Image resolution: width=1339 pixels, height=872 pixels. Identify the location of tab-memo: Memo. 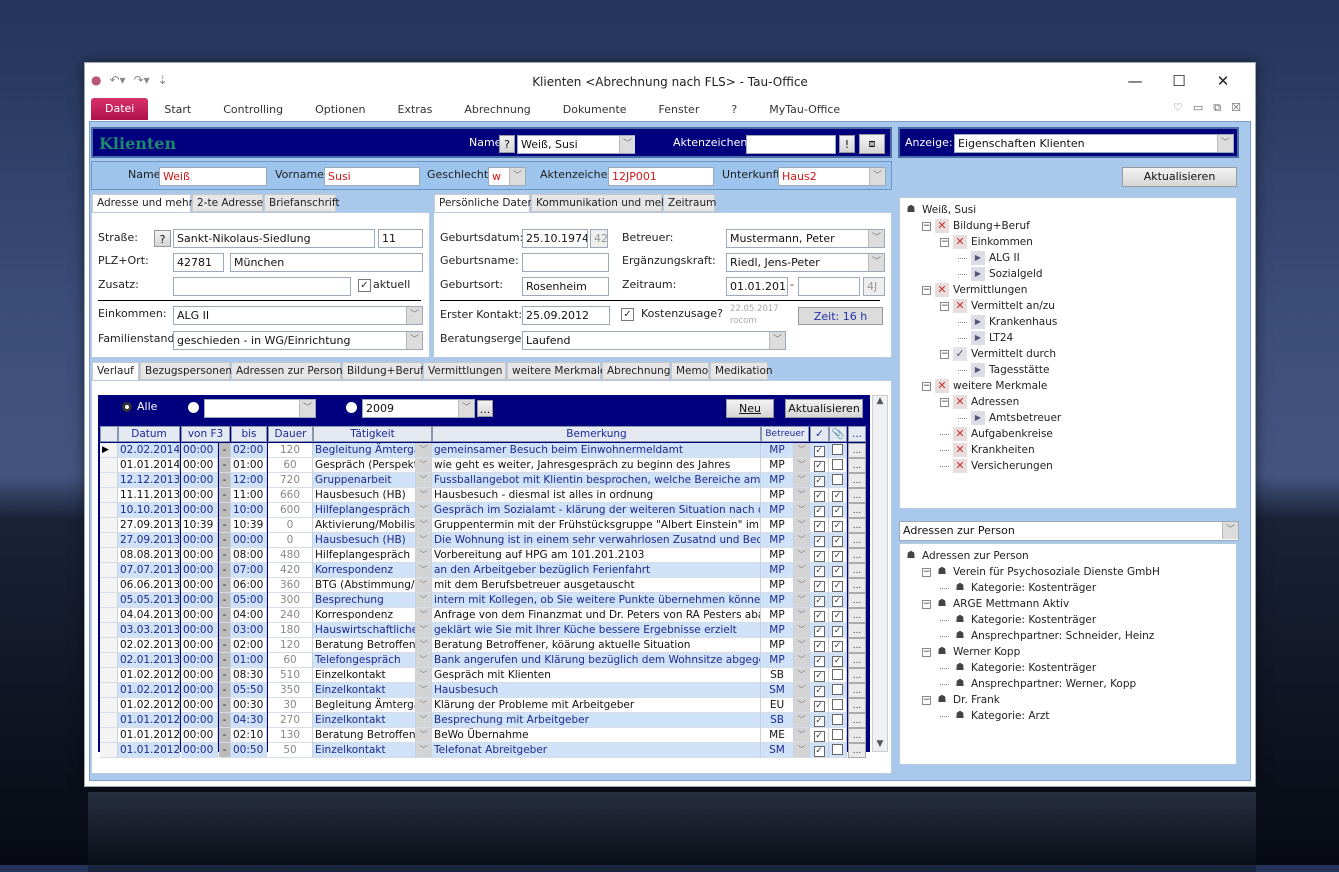
(690, 371).